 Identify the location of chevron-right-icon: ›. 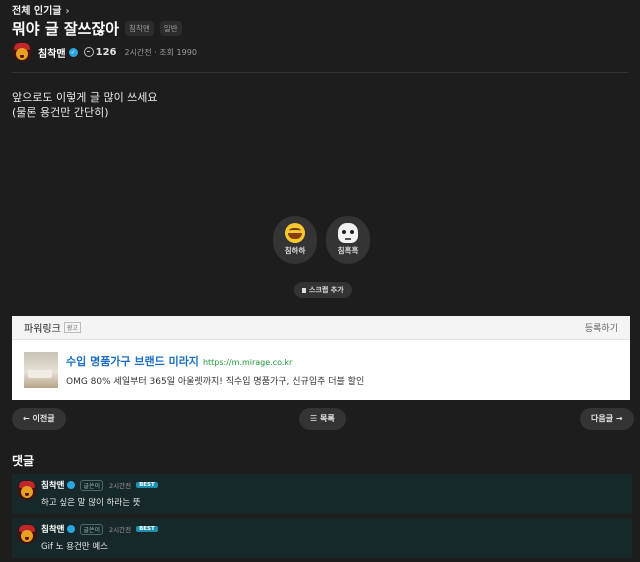
(67, 11).